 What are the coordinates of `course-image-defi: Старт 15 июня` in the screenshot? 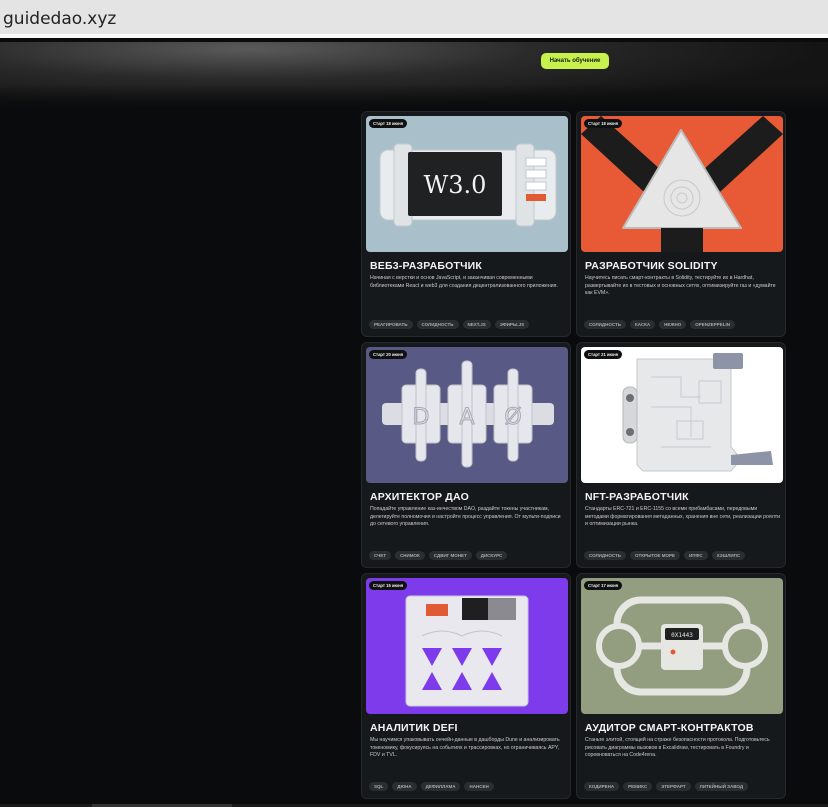 It's located at (467, 646).